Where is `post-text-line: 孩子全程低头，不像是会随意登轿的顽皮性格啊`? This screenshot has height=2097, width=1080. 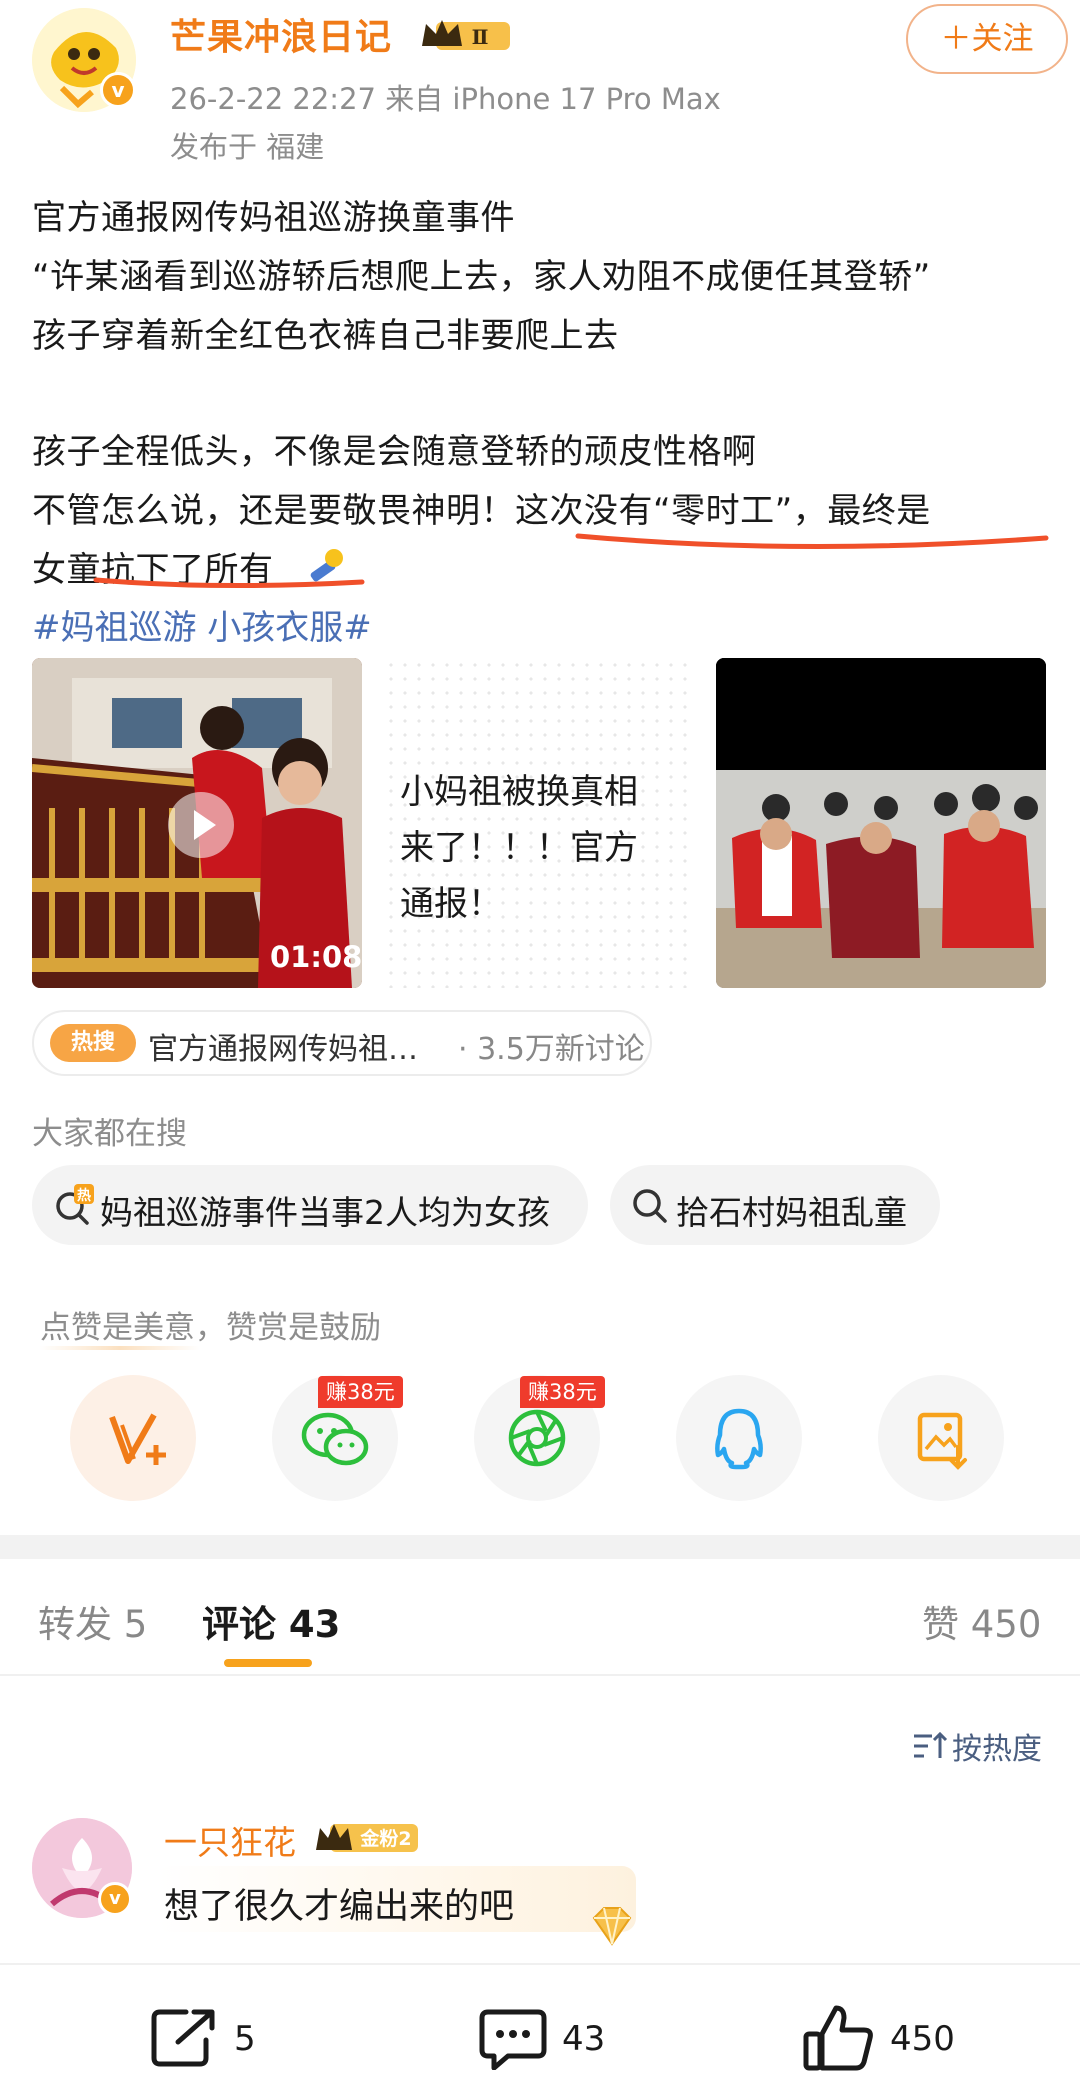
post-text-line: 孩子全程低头，不像是会随意登轿的顽皮性格啊 is located at coordinates (394, 452).